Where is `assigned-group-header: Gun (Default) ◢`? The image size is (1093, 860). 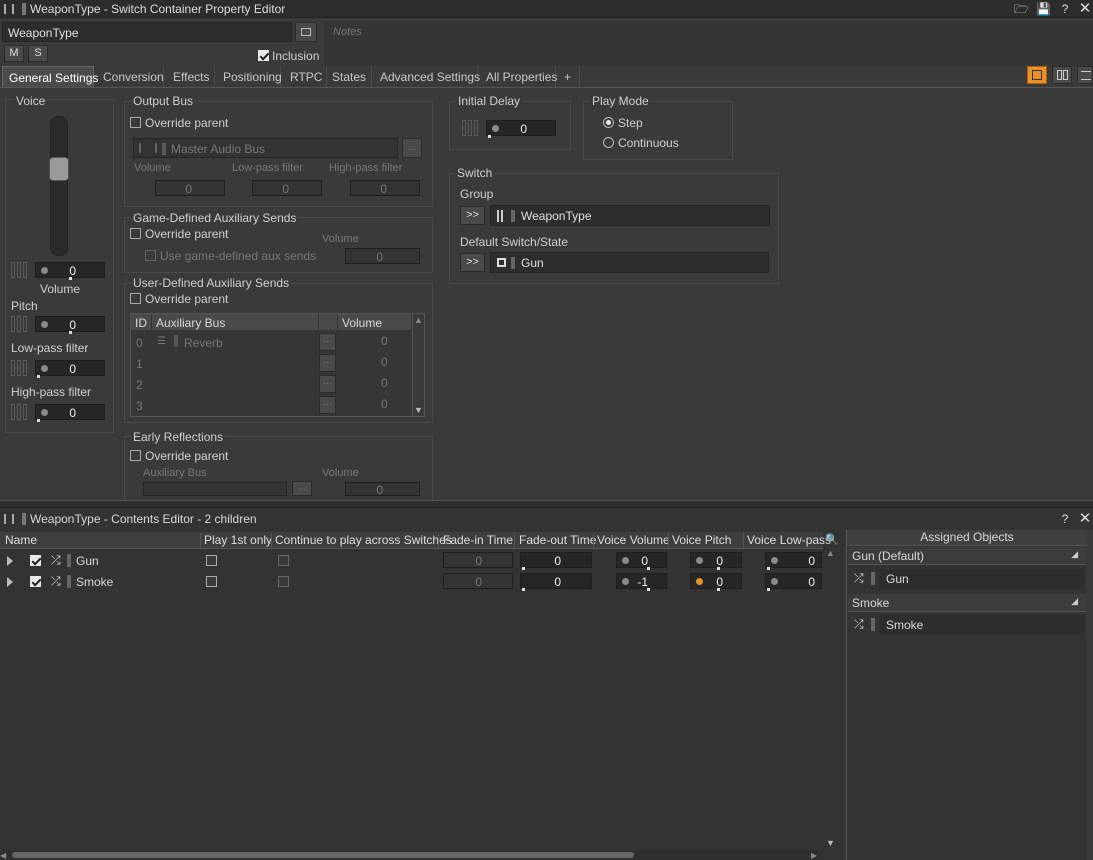 assigned-group-header: Gun (Default) ◢ is located at coordinates (967, 556).